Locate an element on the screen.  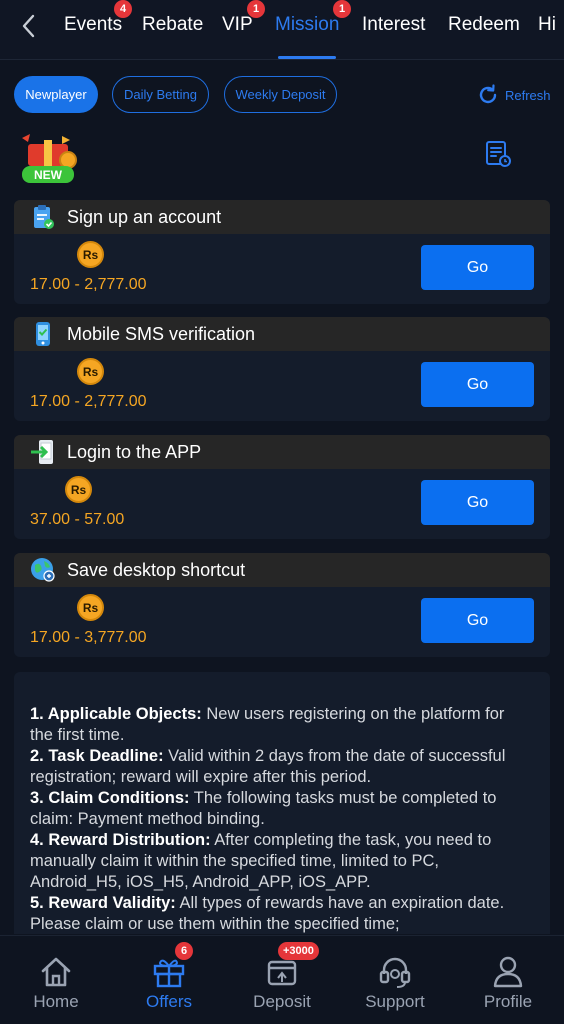
filter-newplayer: Newplayer is located at coordinates (56, 94).